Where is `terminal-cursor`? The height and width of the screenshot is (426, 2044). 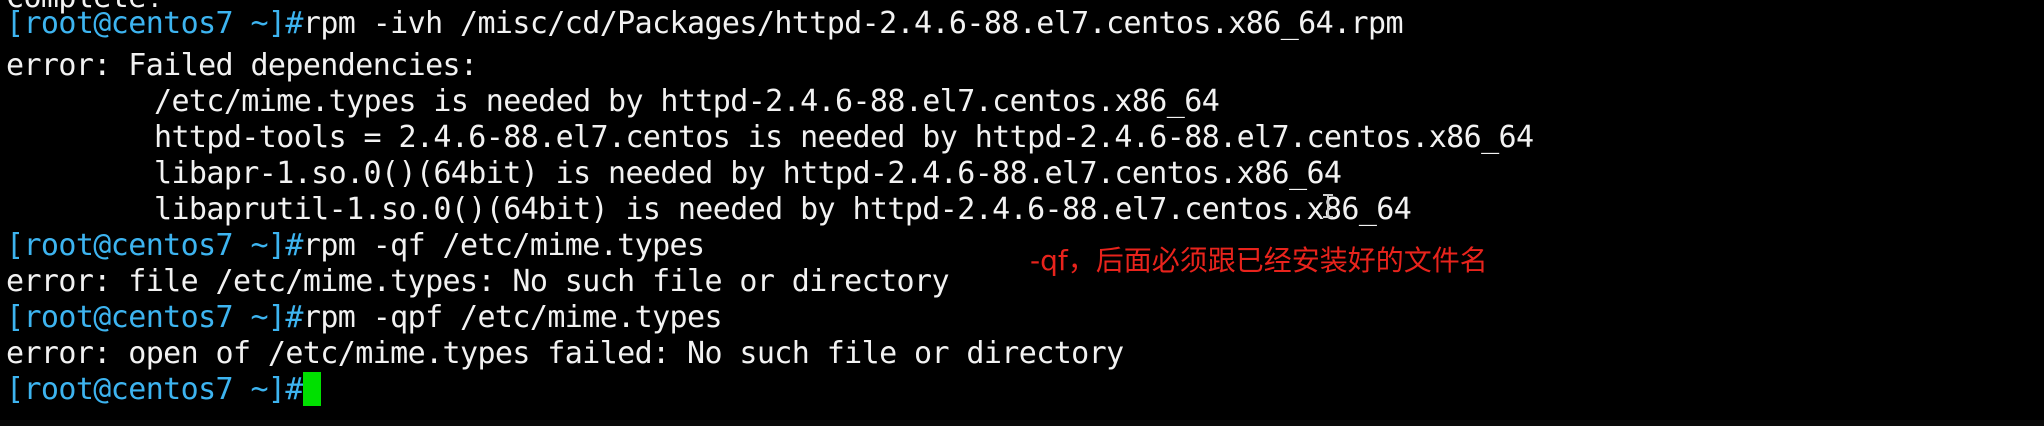 terminal-cursor is located at coordinates (311, 388).